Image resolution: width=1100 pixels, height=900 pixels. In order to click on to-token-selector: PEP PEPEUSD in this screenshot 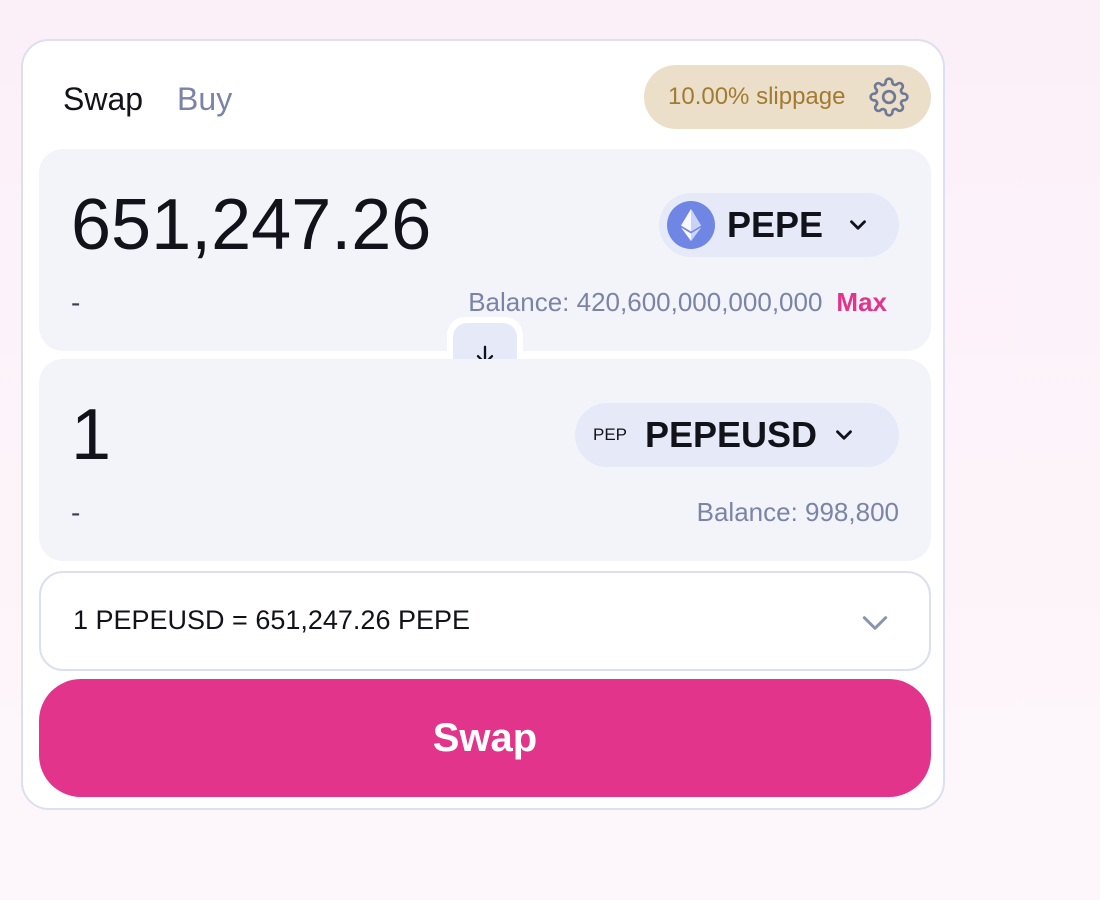, I will do `click(737, 435)`.